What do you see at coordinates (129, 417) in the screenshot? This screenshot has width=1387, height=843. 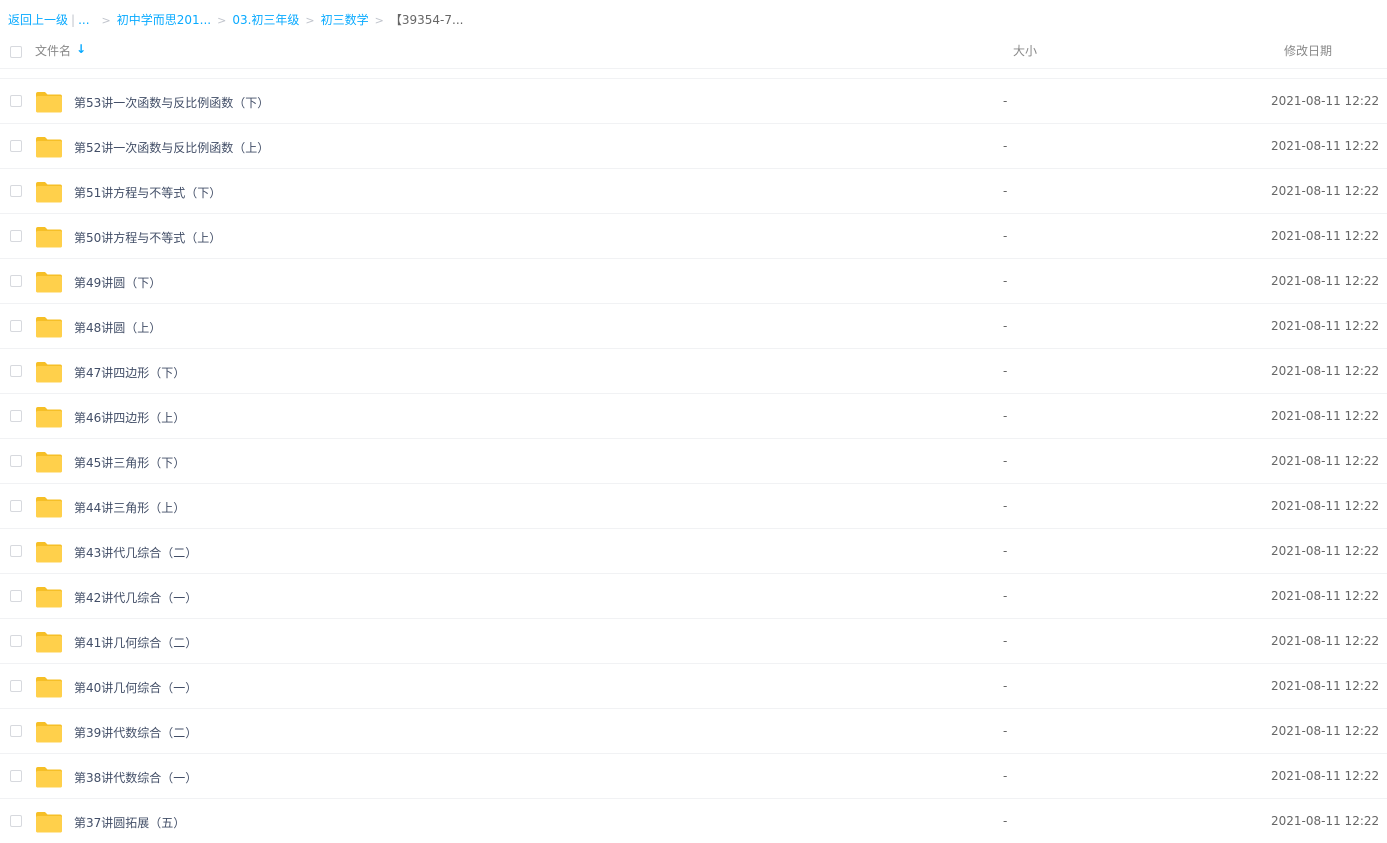 I see `file-name: 第46讲四边形（上）` at bounding box center [129, 417].